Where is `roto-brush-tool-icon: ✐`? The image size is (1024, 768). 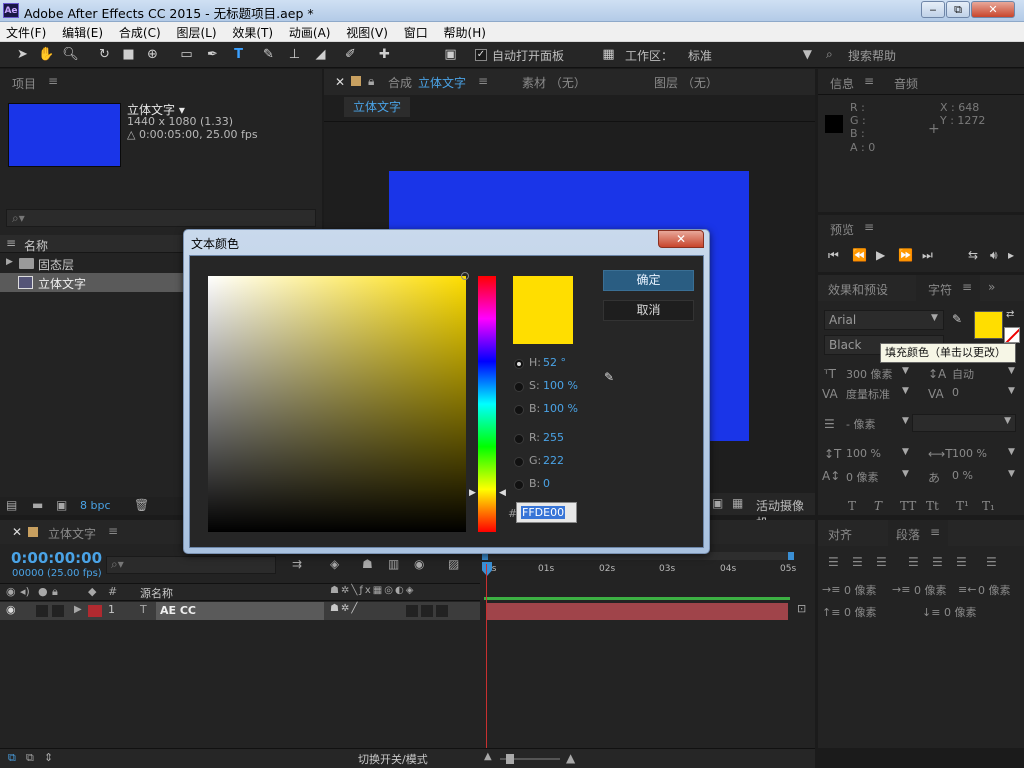 roto-brush-tool-icon: ✐ is located at coordinates (350, 55).